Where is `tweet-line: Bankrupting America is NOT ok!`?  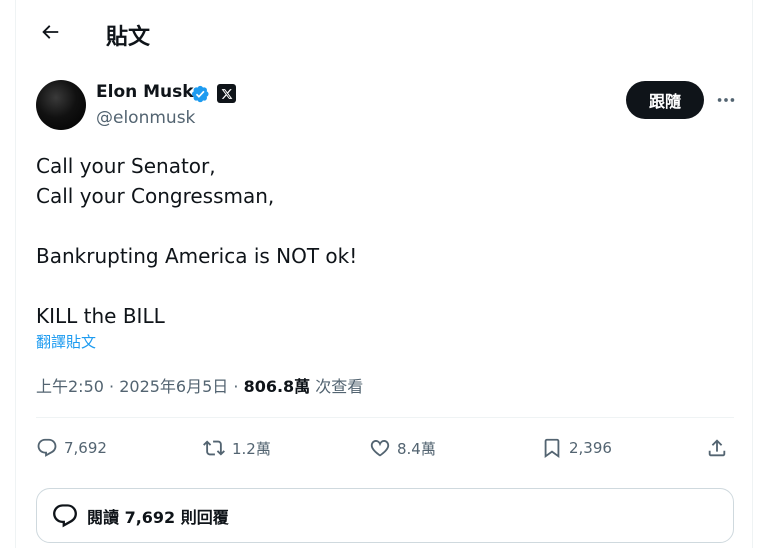
tweet-line: Bankrupting America is NOT ok! is located at coordinates (197, 256).